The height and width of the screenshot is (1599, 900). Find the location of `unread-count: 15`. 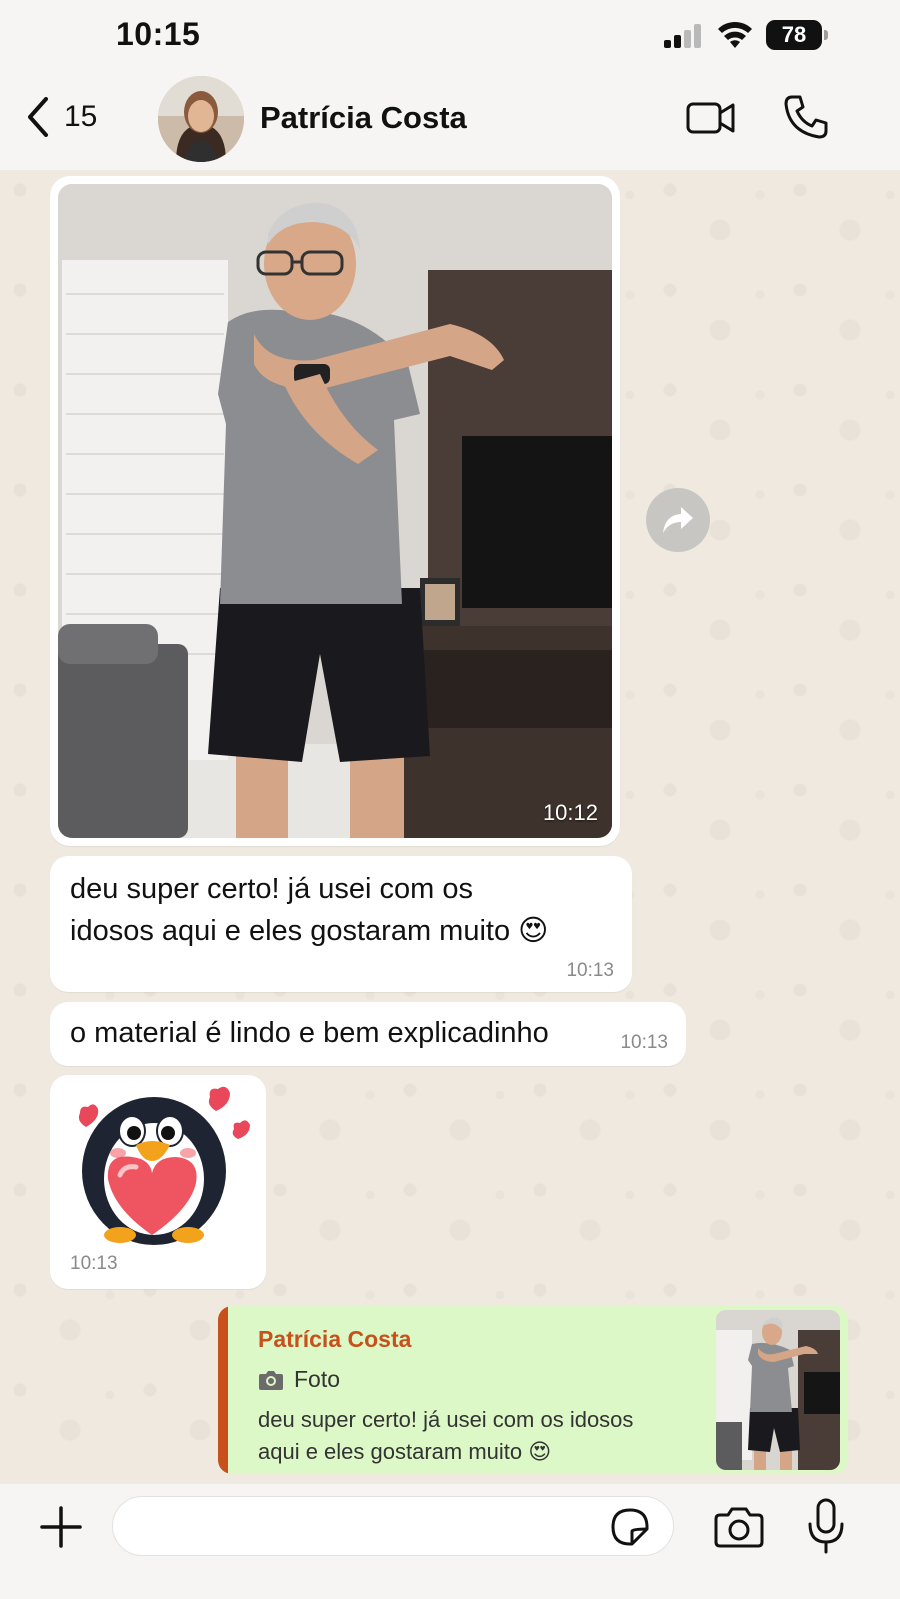

unread-count: 15 is located at coordinates (81, 116).